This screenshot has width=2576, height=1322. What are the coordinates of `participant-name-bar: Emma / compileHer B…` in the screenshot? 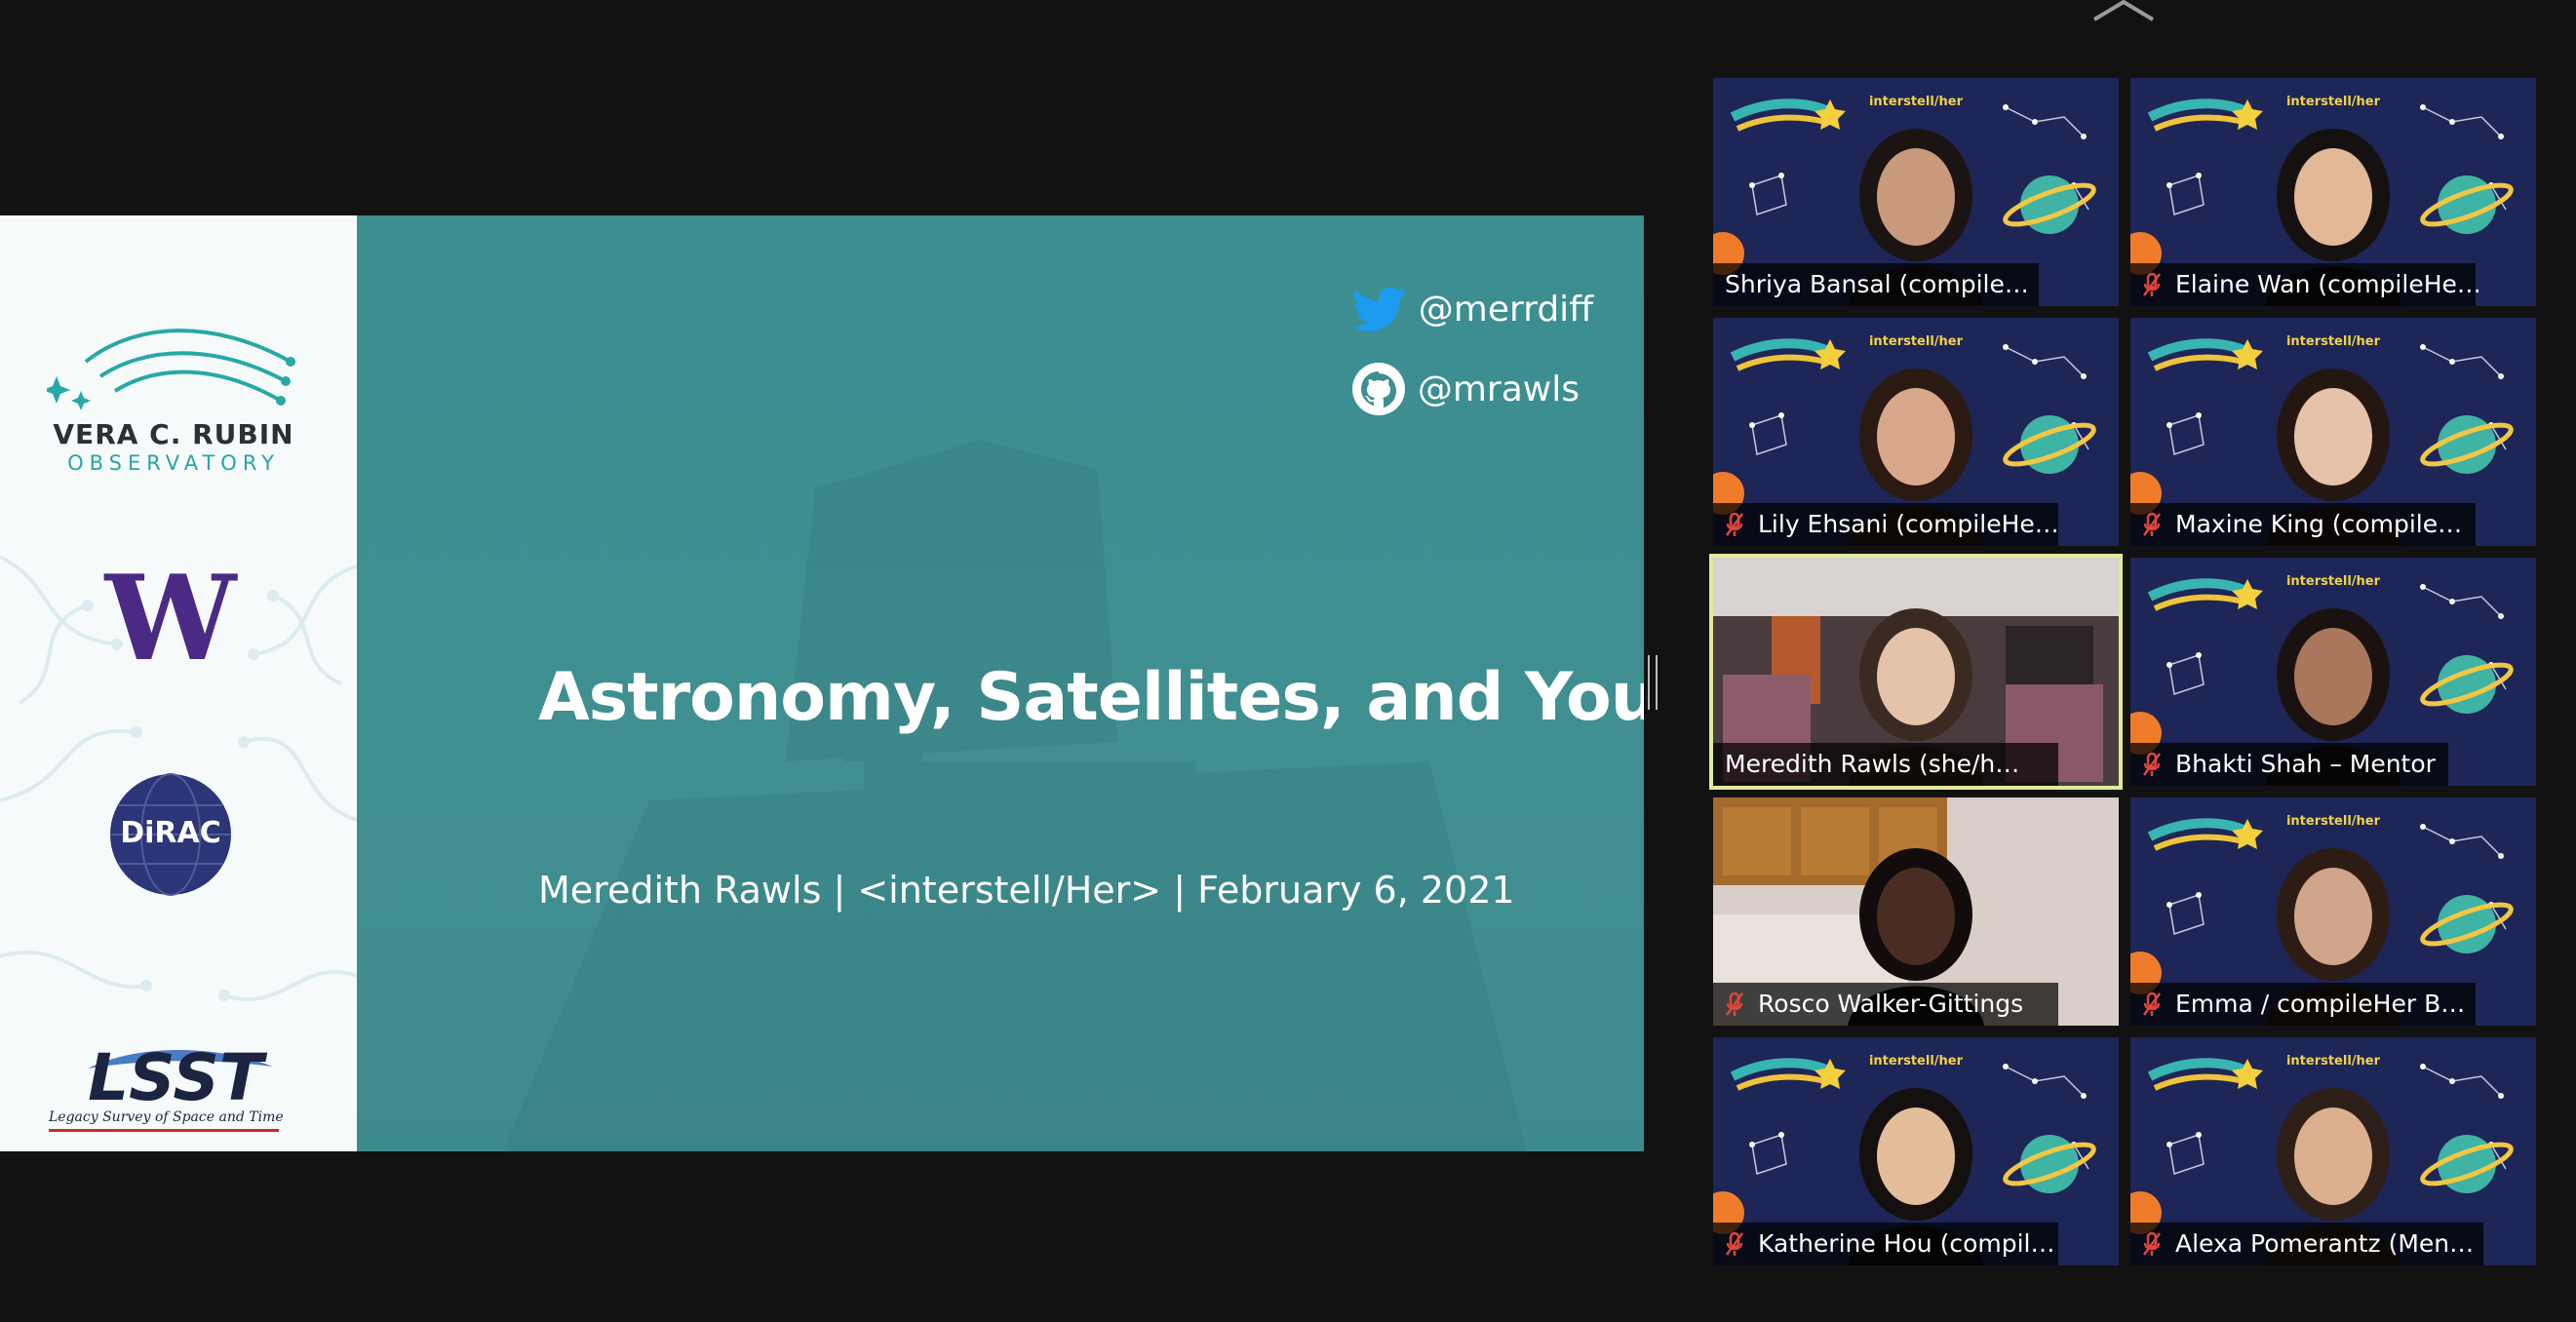 It's located at (2303, 1005).